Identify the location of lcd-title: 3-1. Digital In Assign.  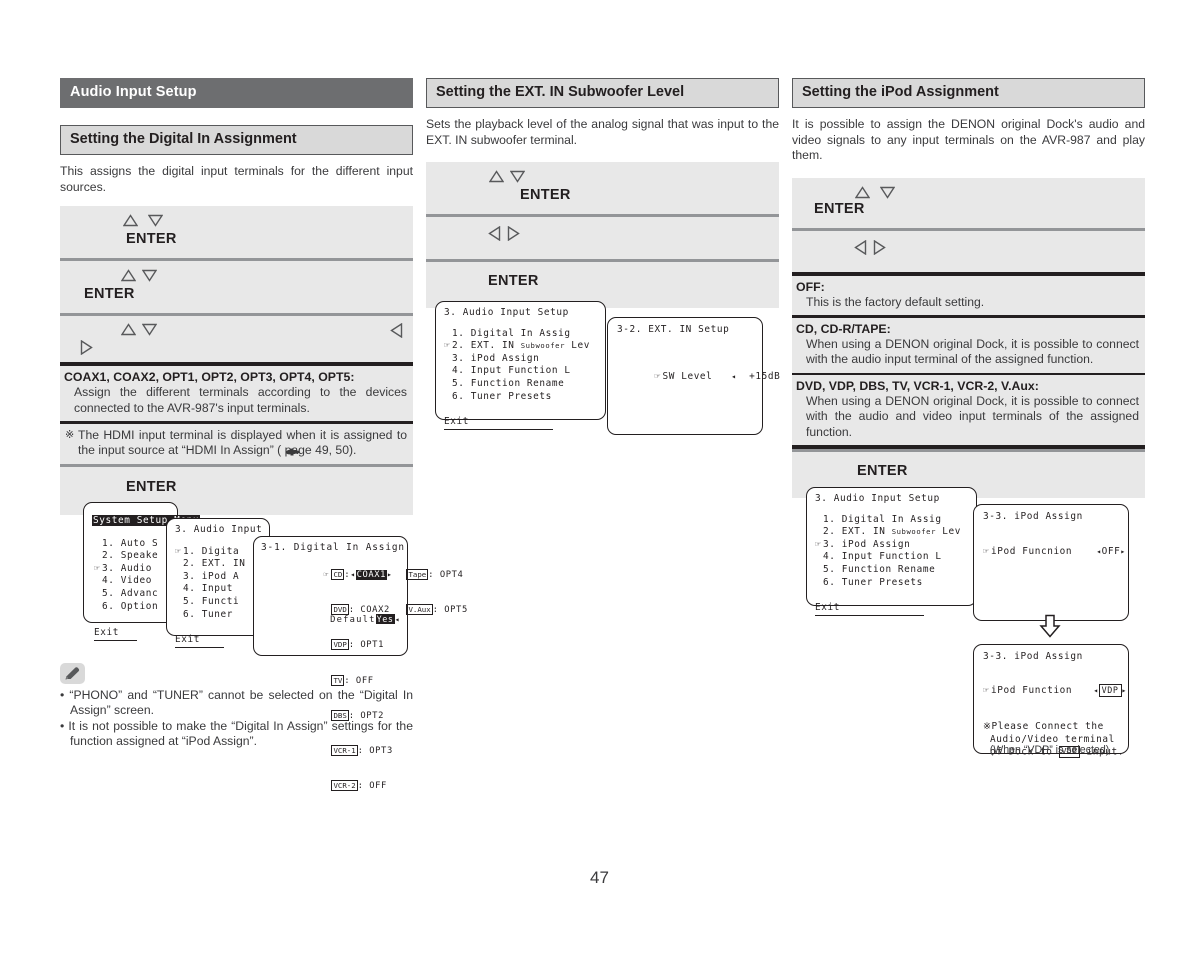
(333, 547).